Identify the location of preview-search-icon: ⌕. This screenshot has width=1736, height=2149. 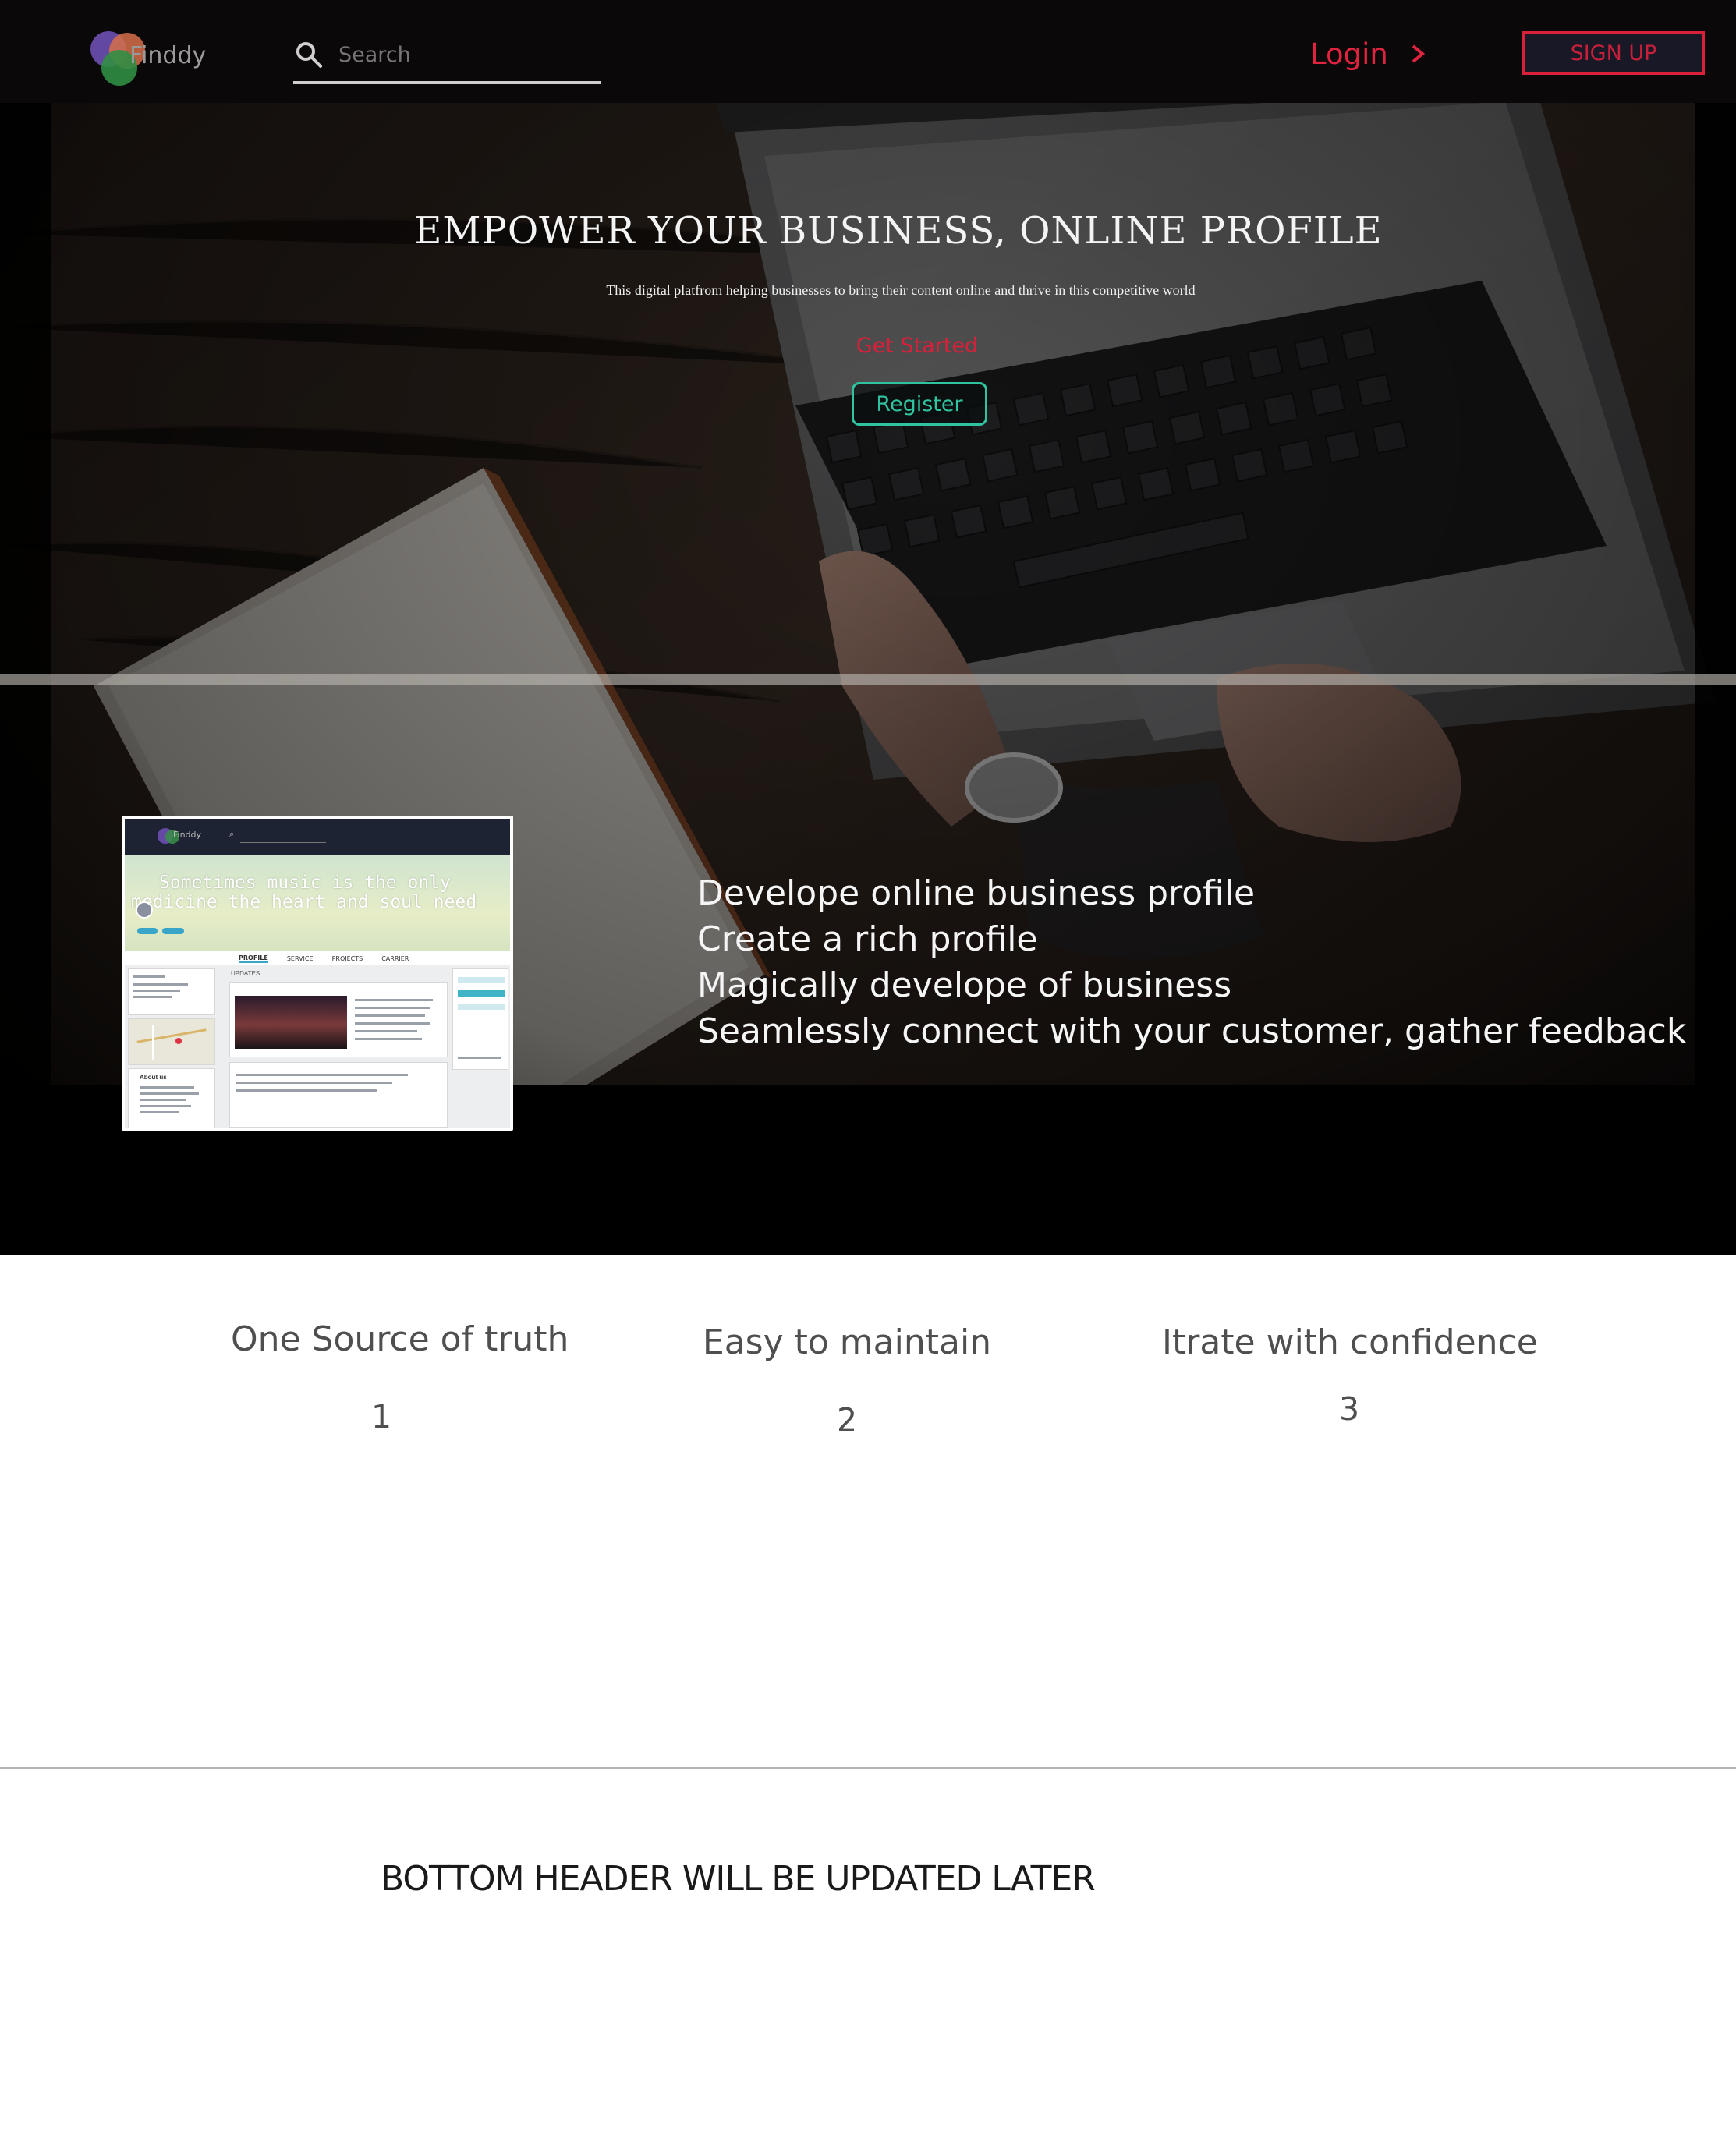
(232, 834).